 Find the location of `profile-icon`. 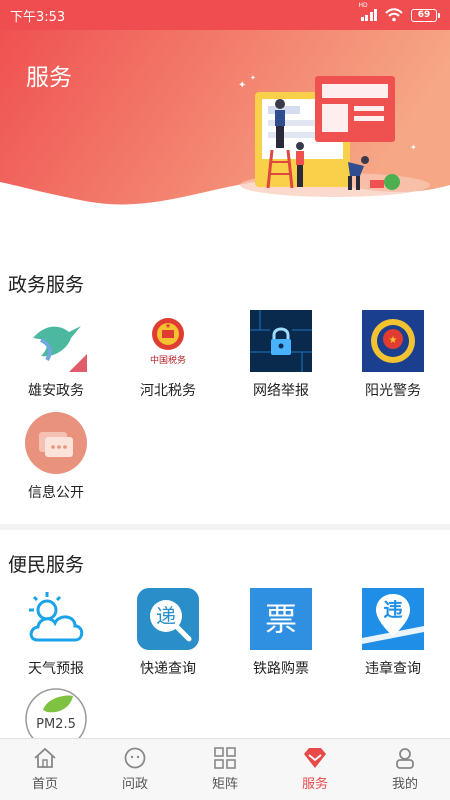

profile-icon is located at coordinates (405, 758).